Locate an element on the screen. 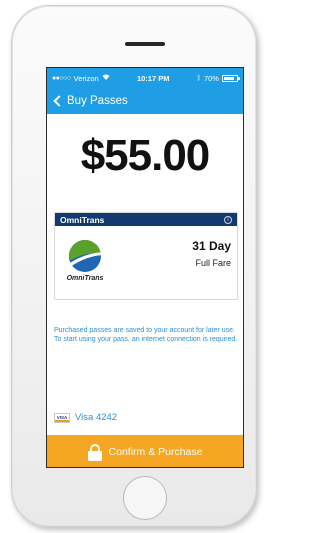 The width and height of the screenshot is (320, 533). confirm-purchase-button: Confirm & Purchase is located at coordinates (145, 451).